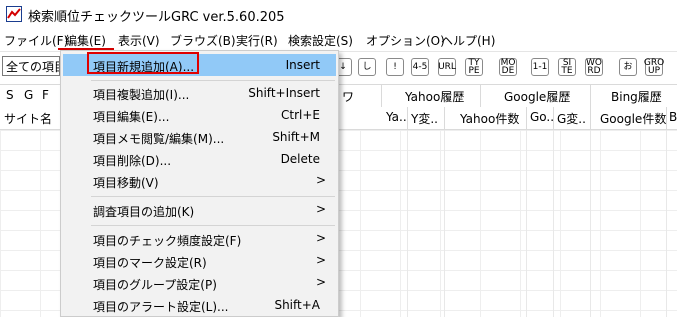 The height and width of the screenshot is (317, 677). Describe the element at coordinates (126, 183) in the screenshot. I see `menu-item-label: 項目移動(V)` at that location.